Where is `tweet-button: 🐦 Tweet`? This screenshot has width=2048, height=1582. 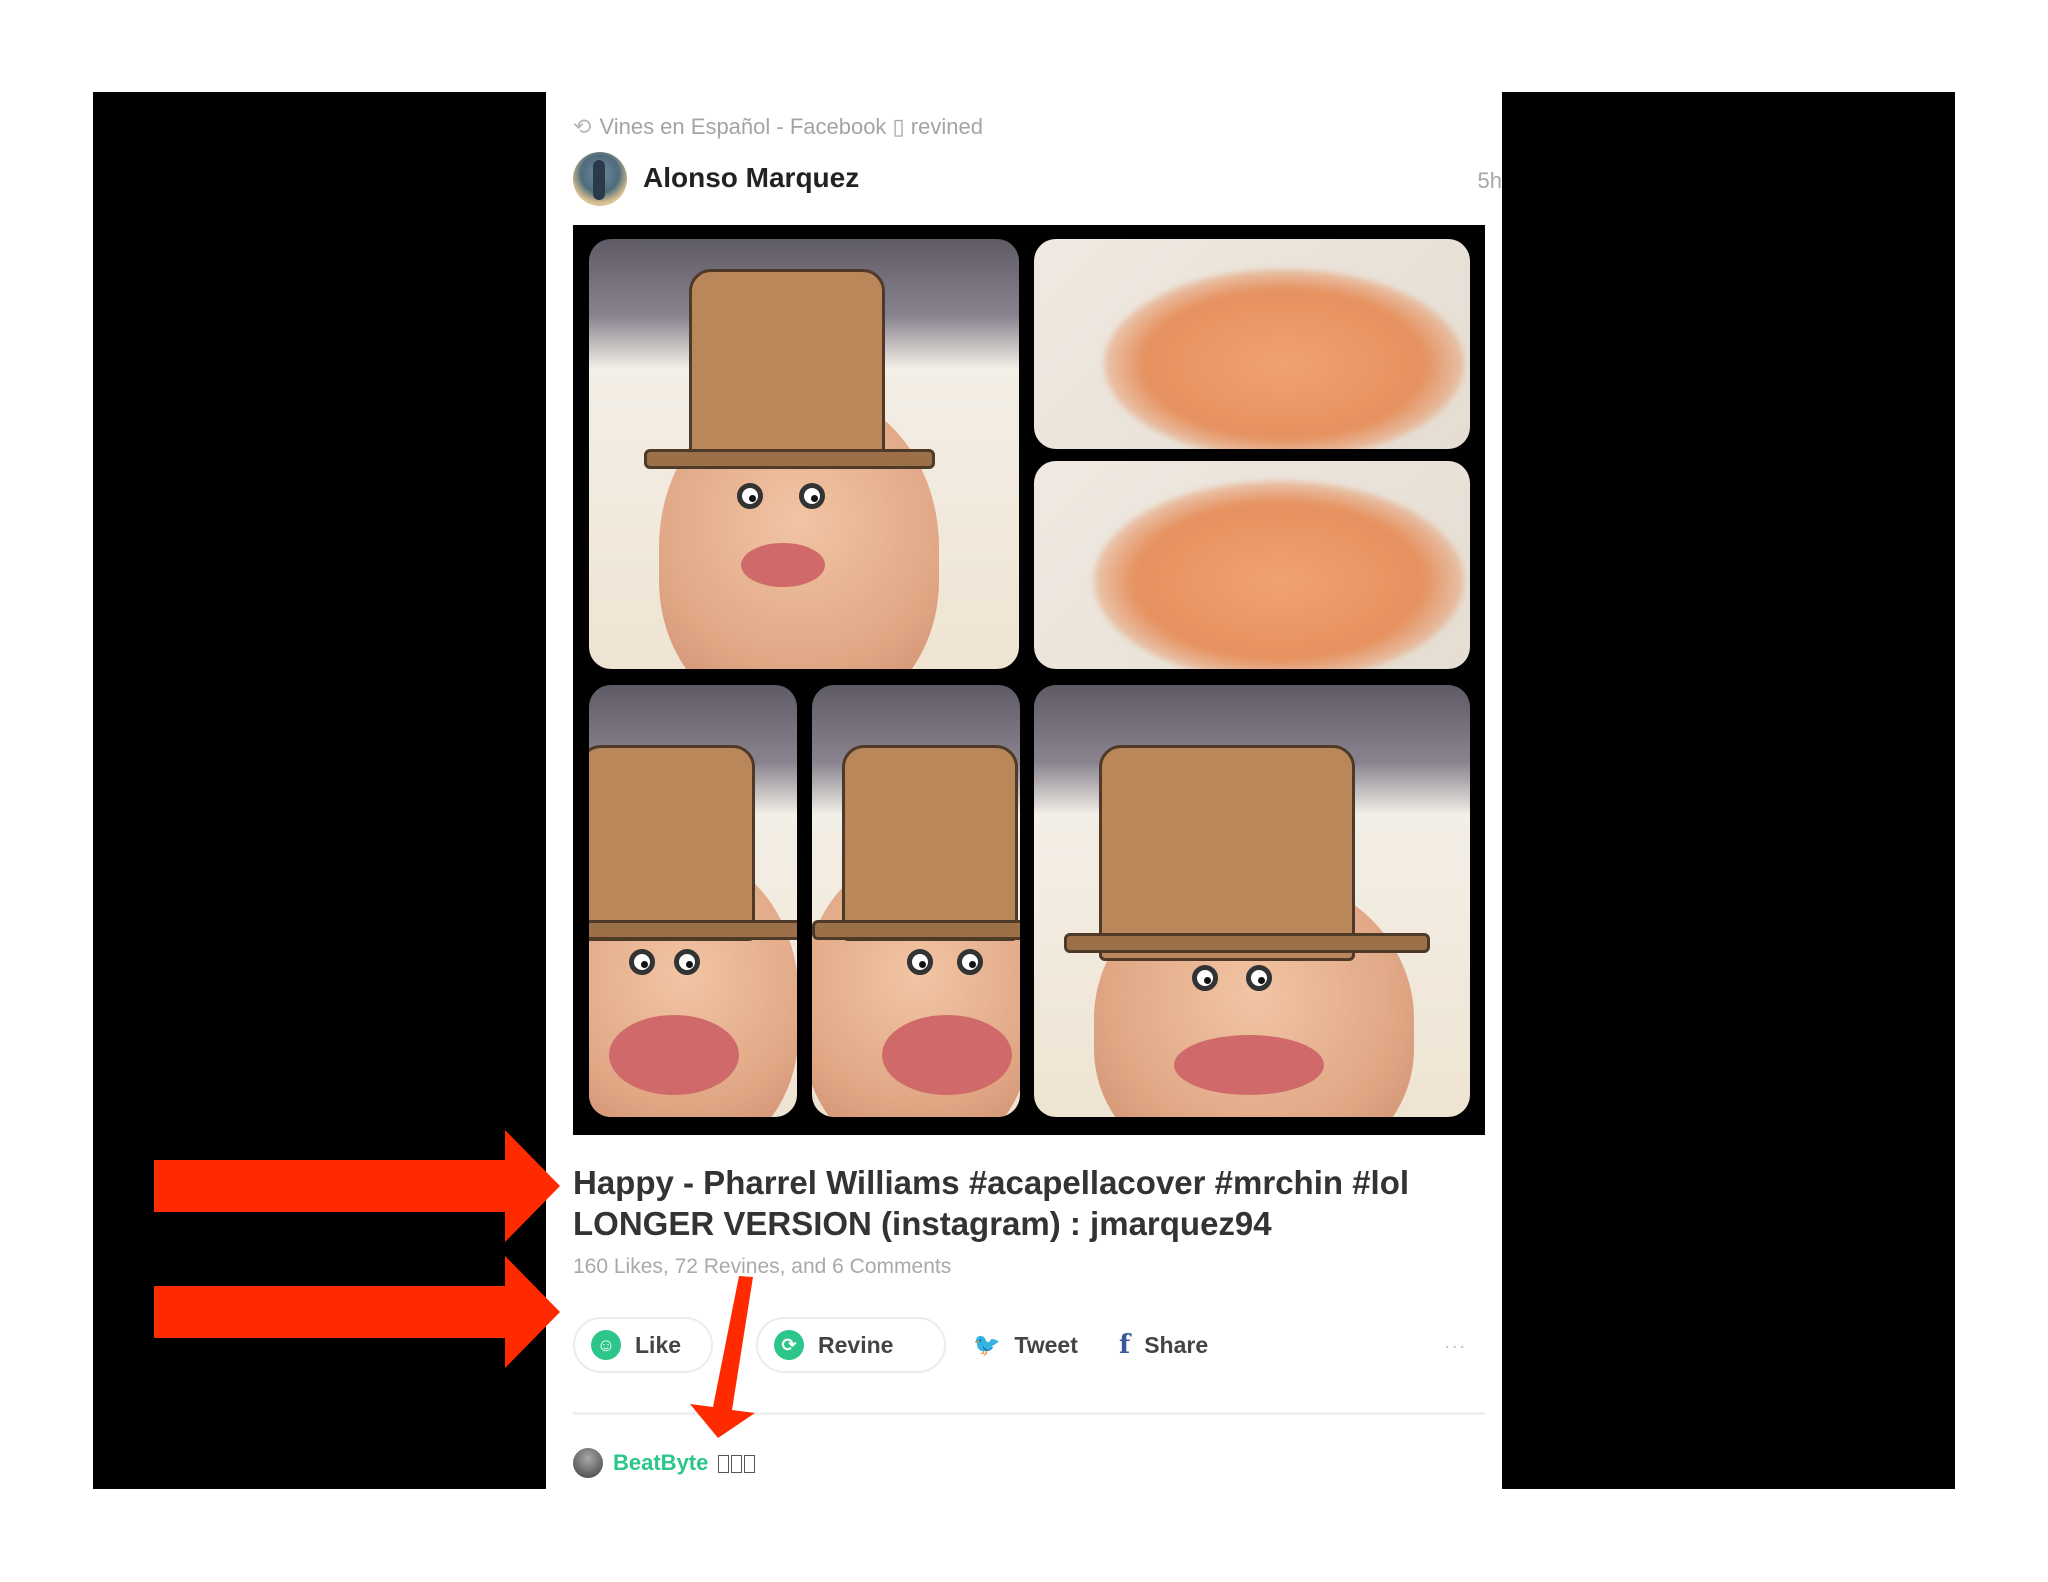 tweet-button: 🐦 Tweet is located at coordinates (1025, 1345).